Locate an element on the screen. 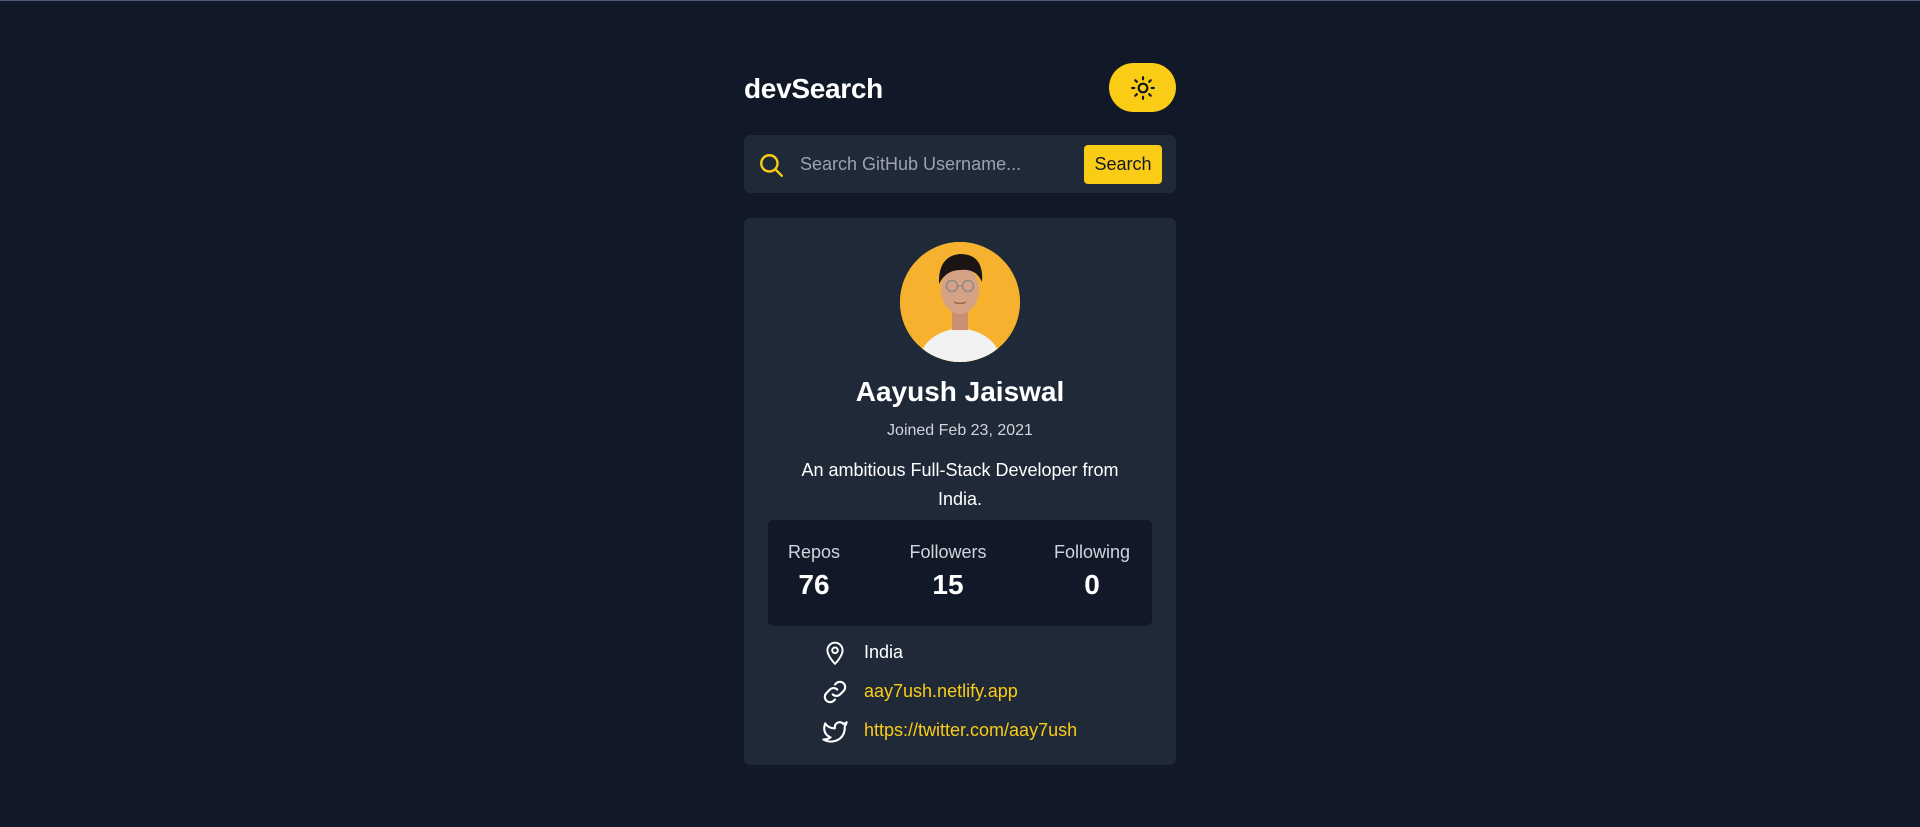  twitter-link: https://twitter.com/aay7ush is located at coordinates (970, 730).